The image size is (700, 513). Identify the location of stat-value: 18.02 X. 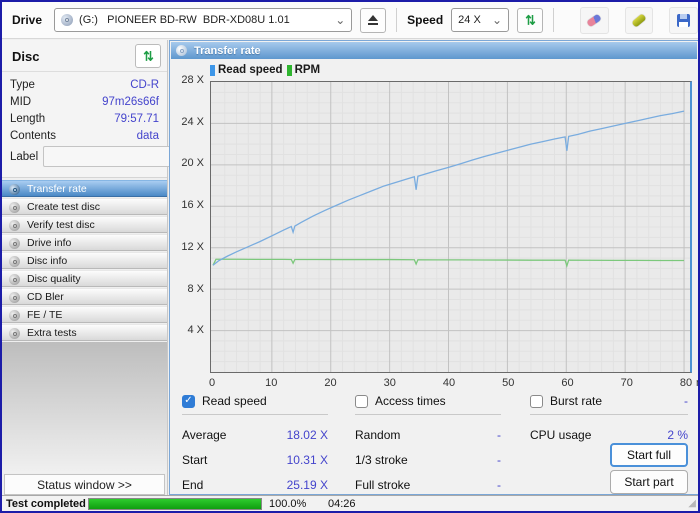
(307, 434).